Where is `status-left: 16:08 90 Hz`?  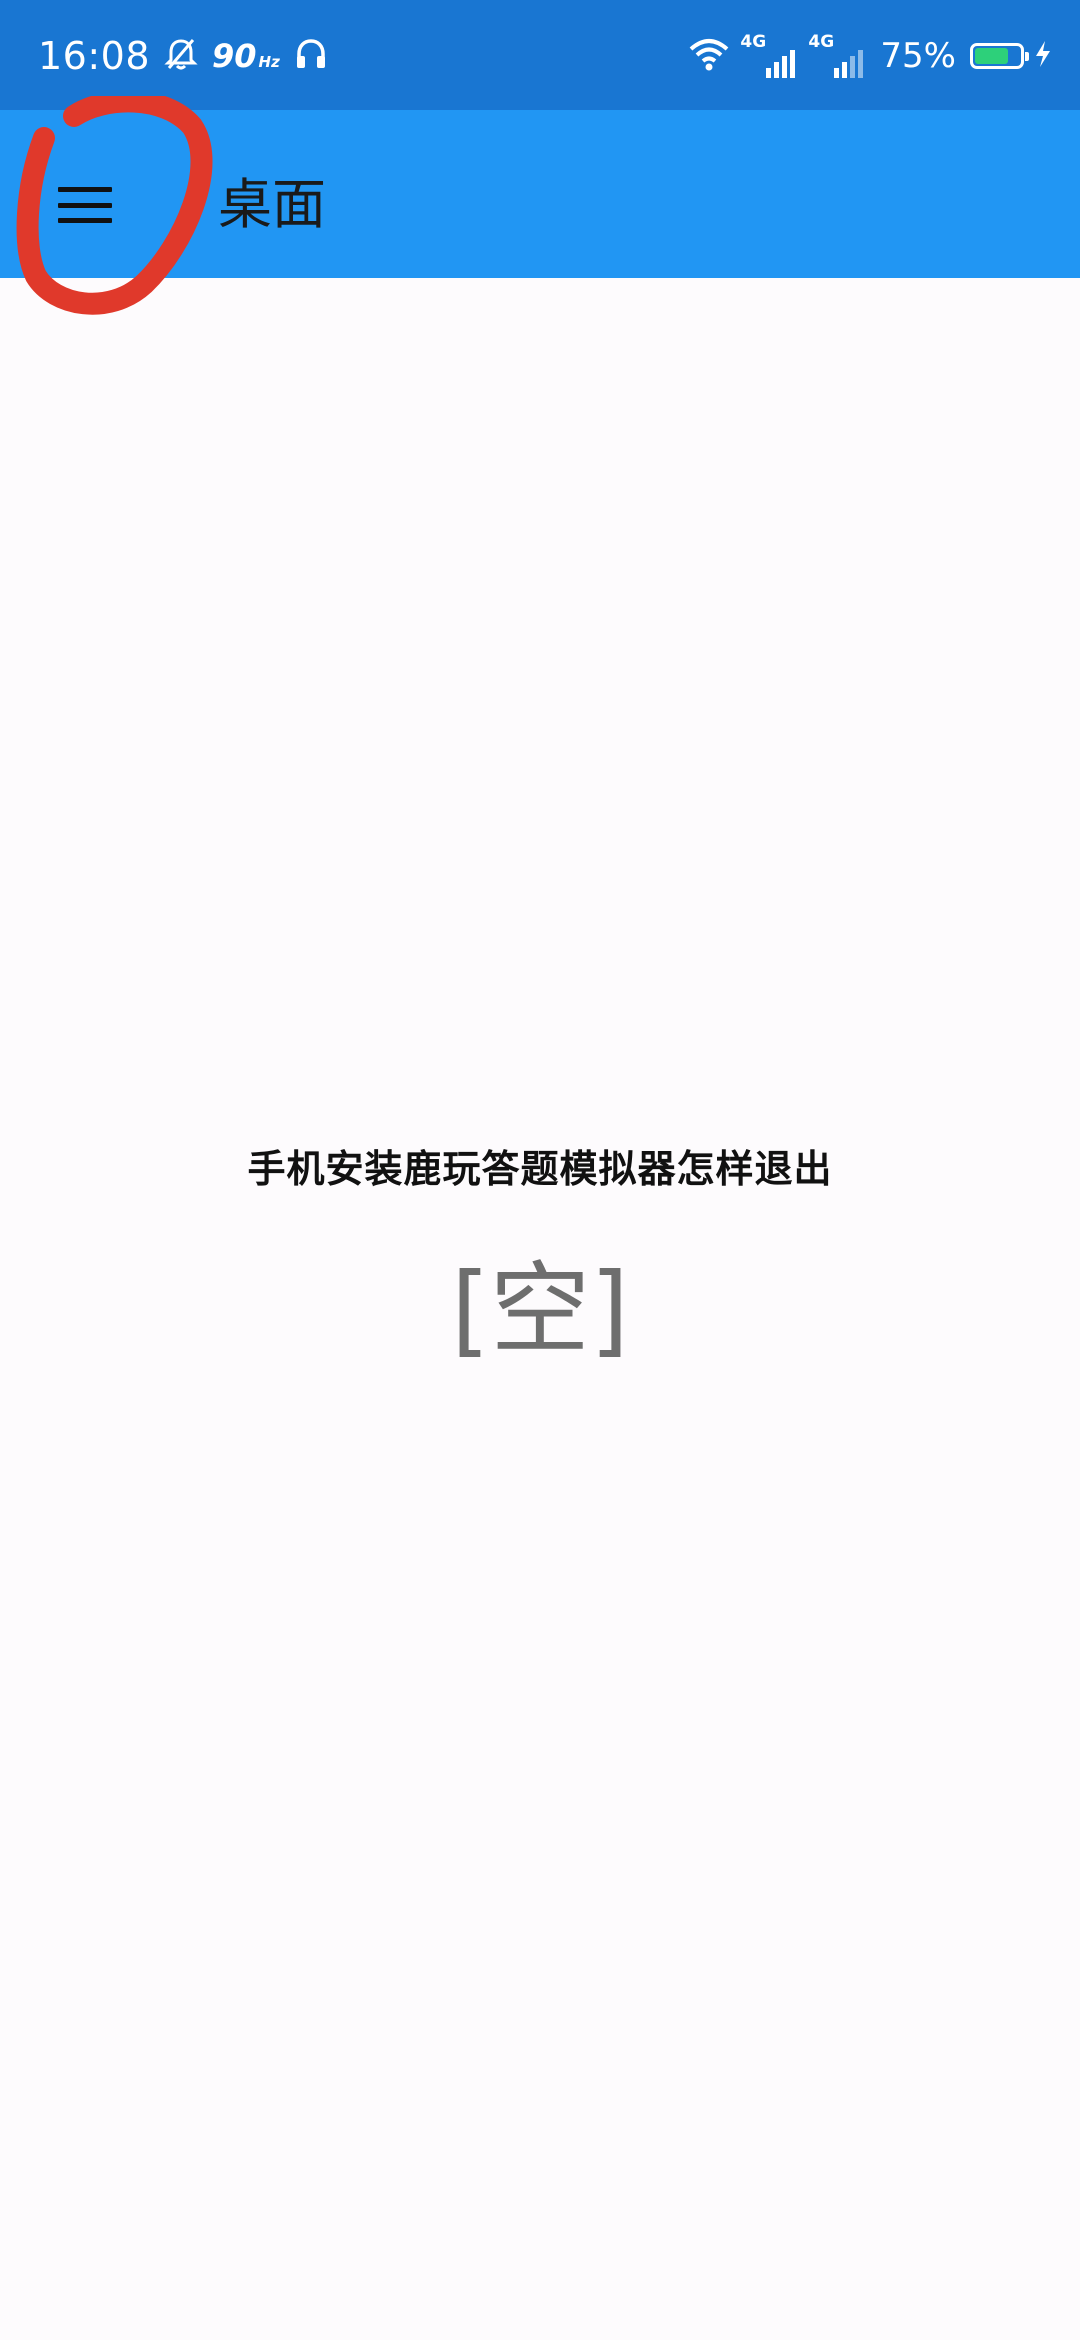 status-left: 16:08 90 Hz is located at coordinates (183, 56).